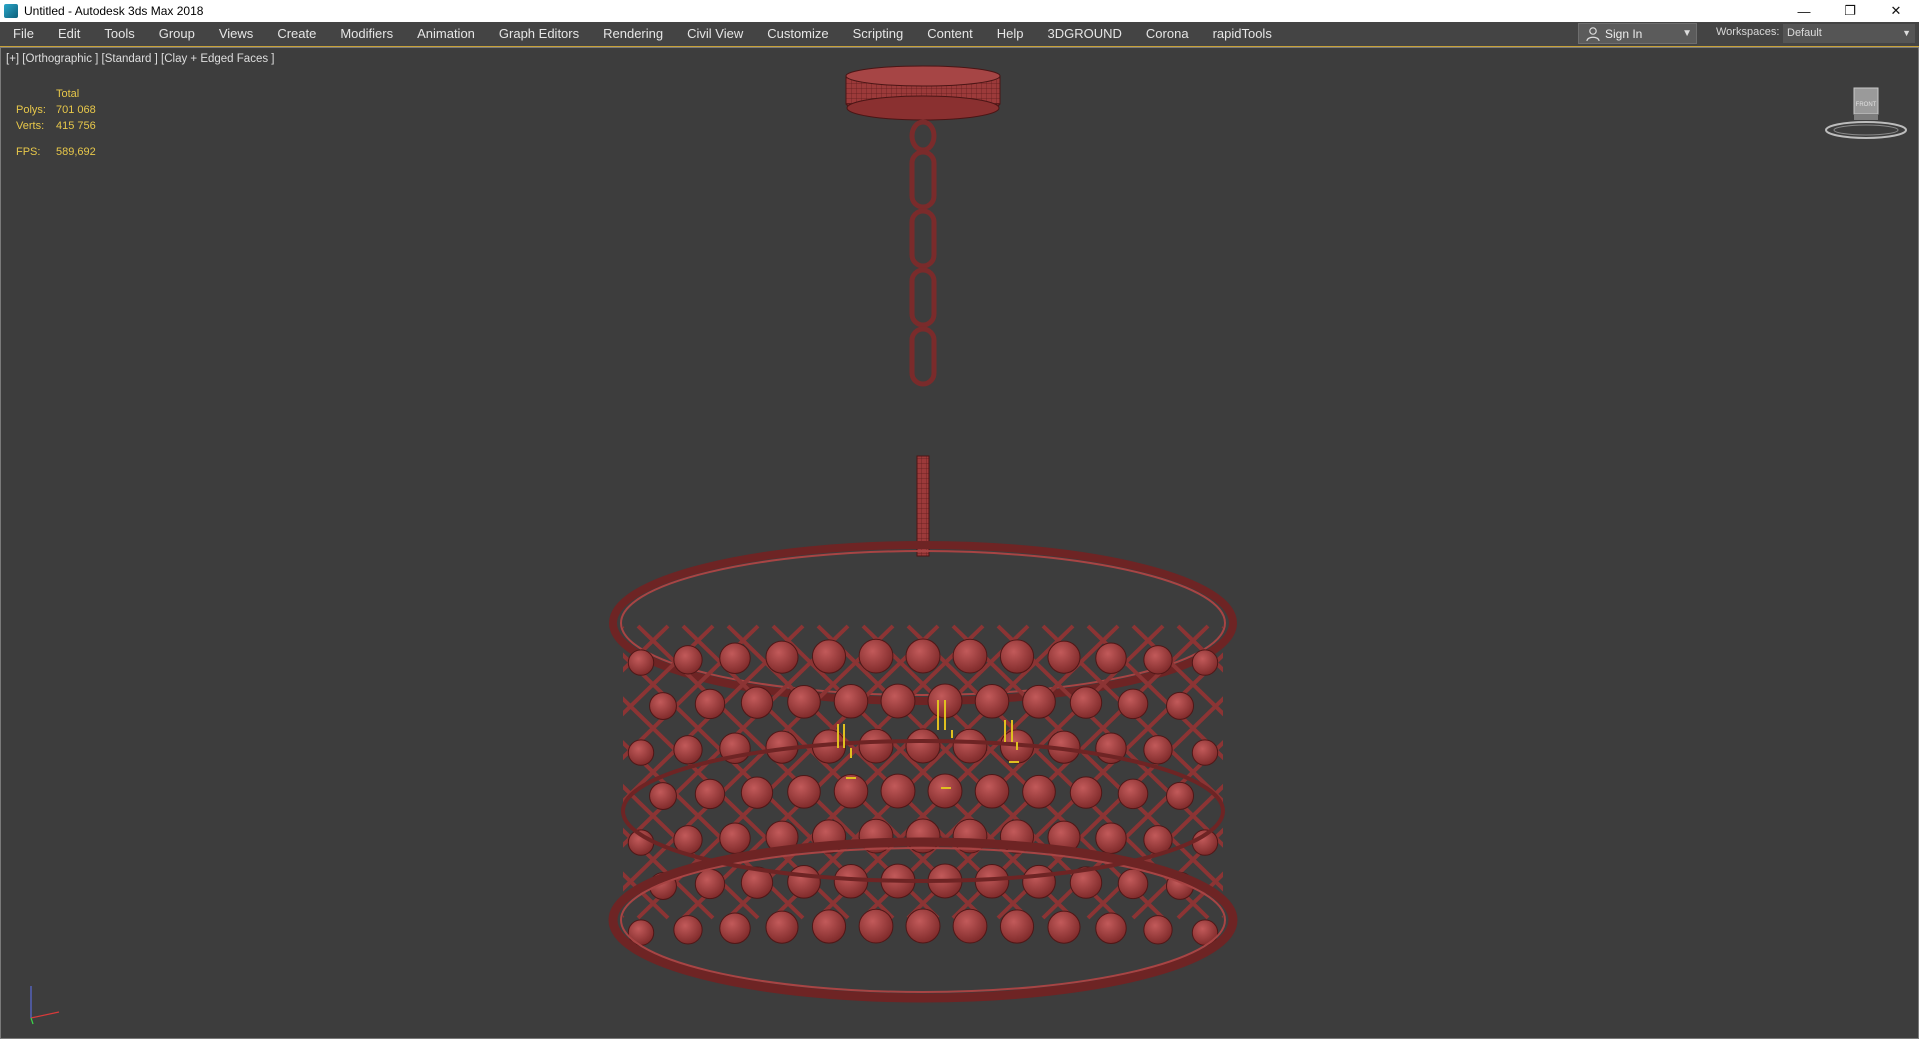 The width and height of the screenshot is (1919, 1039). What do you see at coordinates (177, 34) in the screenshot?
I see `menu-group: Group` at bounding box center [177, 34].